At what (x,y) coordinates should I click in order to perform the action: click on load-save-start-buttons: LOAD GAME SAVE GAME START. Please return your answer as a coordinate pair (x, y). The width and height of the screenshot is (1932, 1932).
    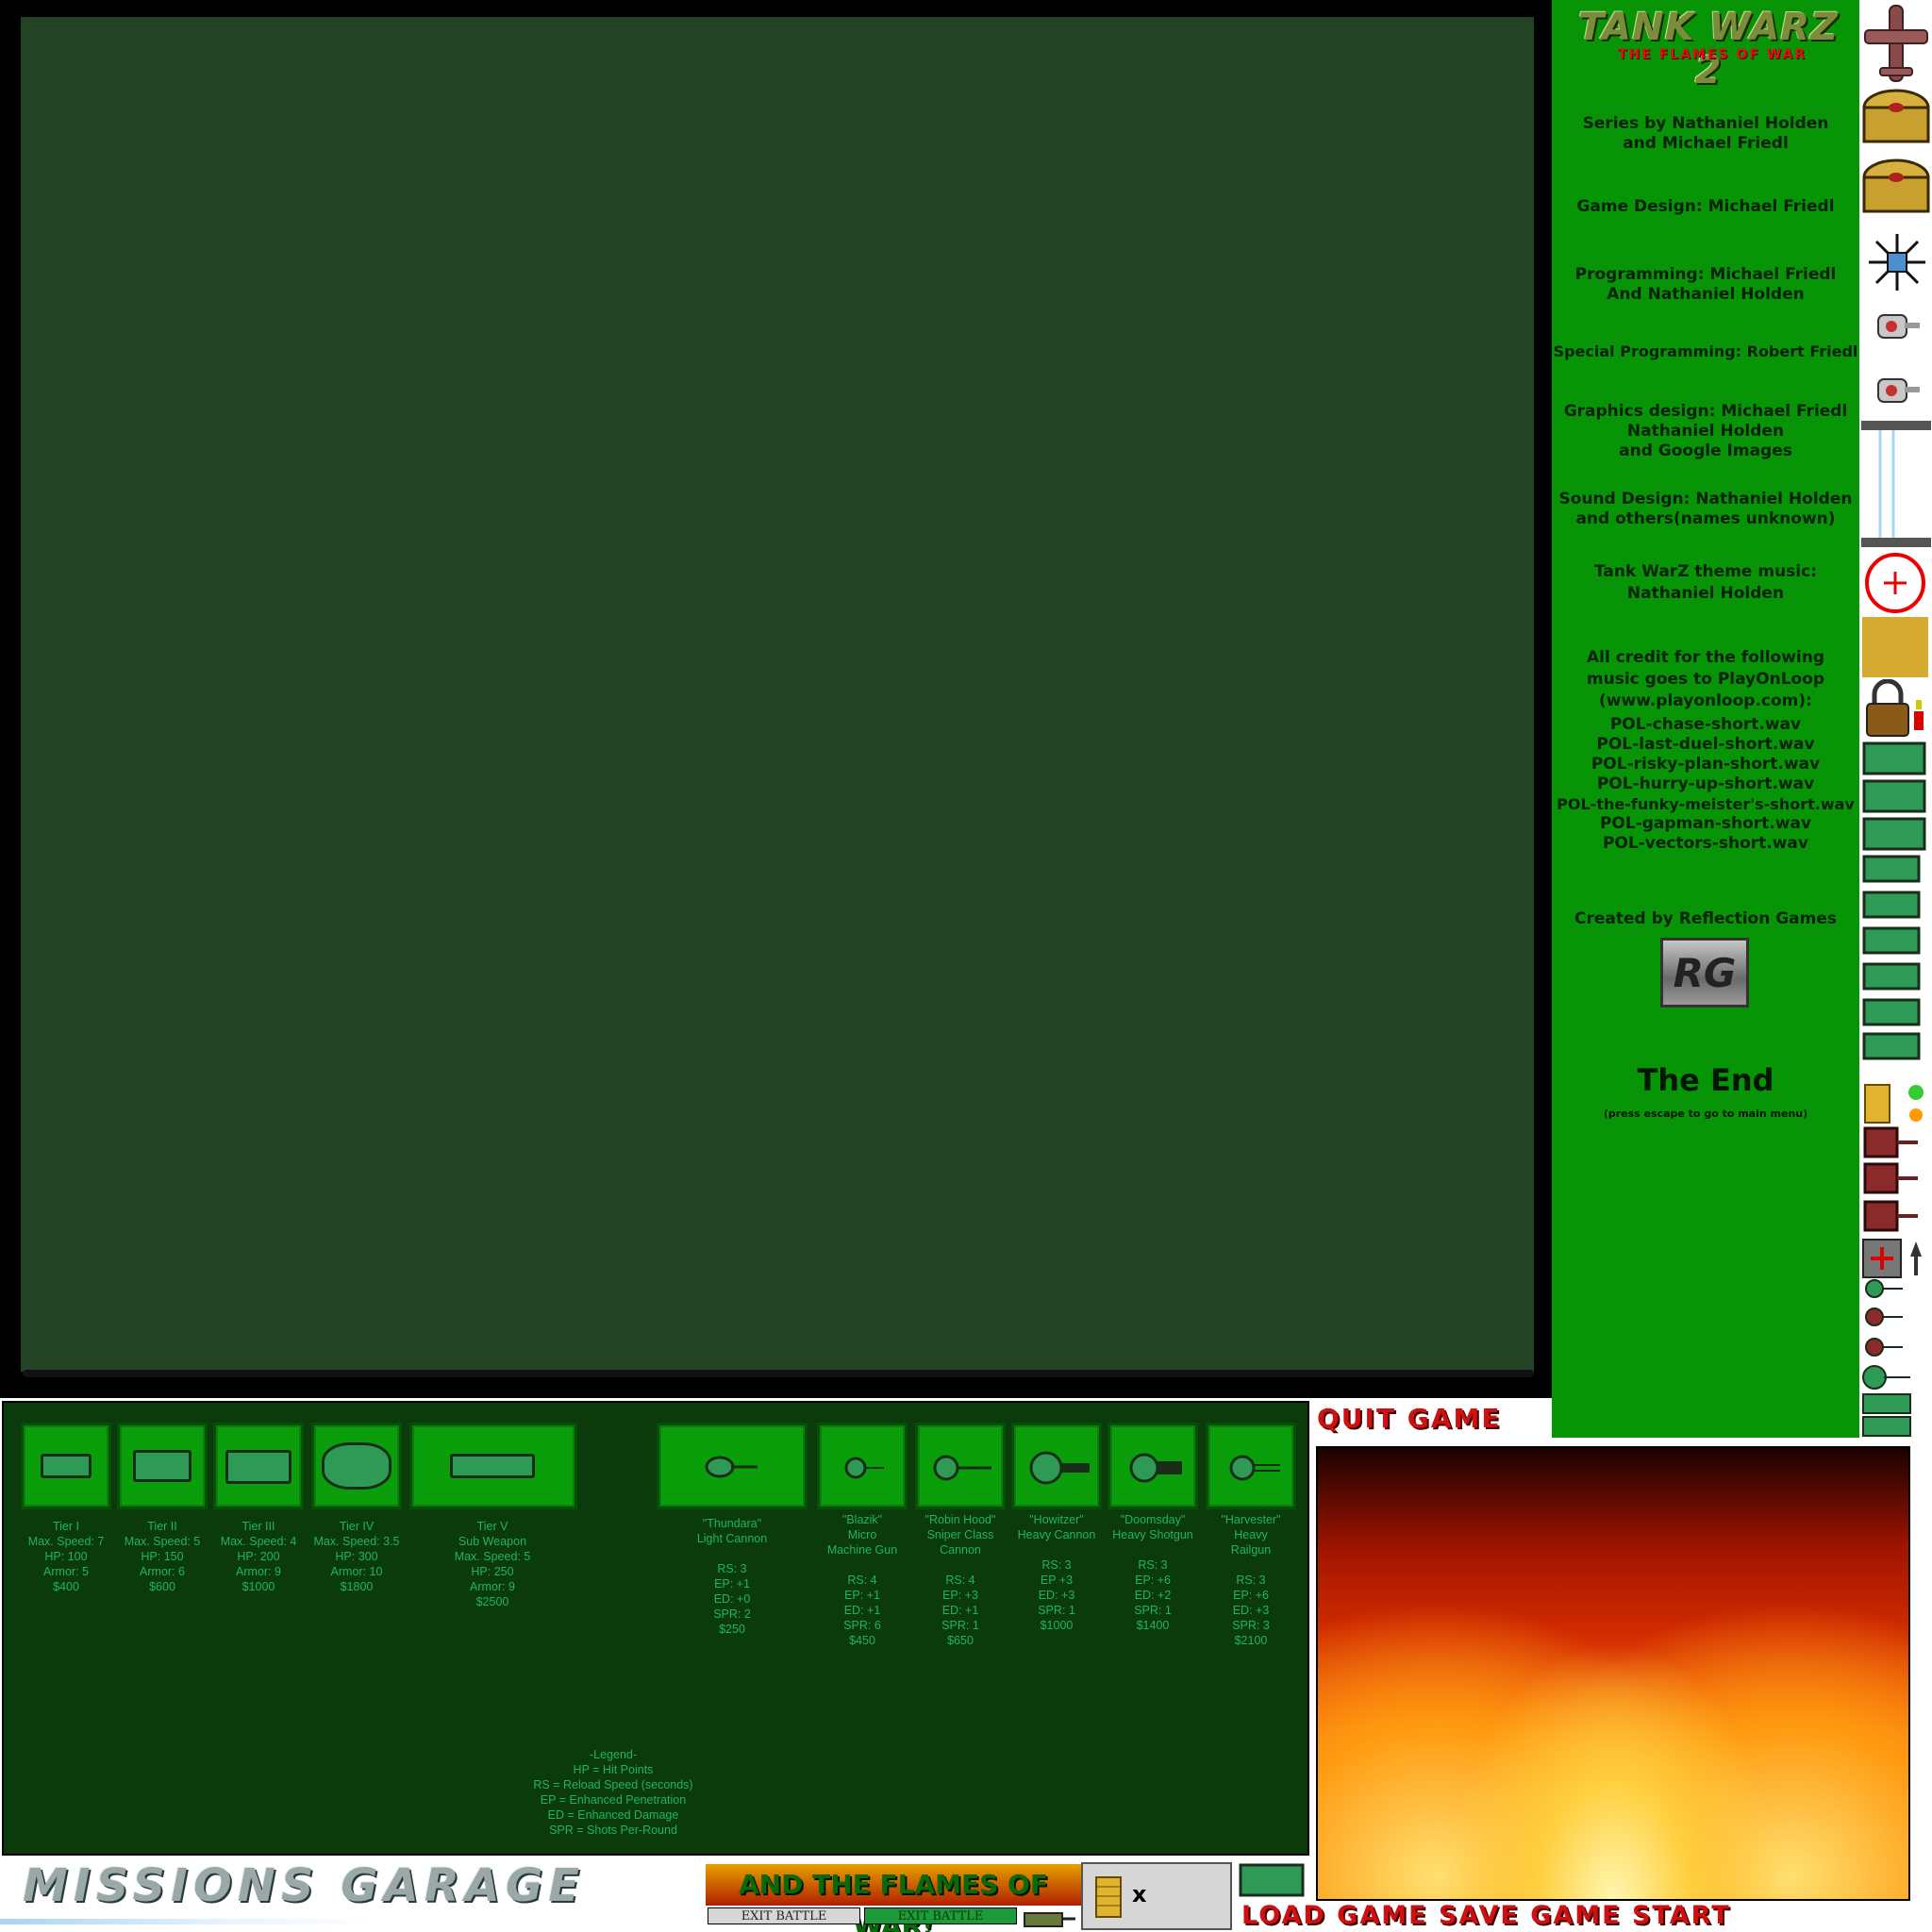
    Looking at the image, I should click on (1552, 1916).